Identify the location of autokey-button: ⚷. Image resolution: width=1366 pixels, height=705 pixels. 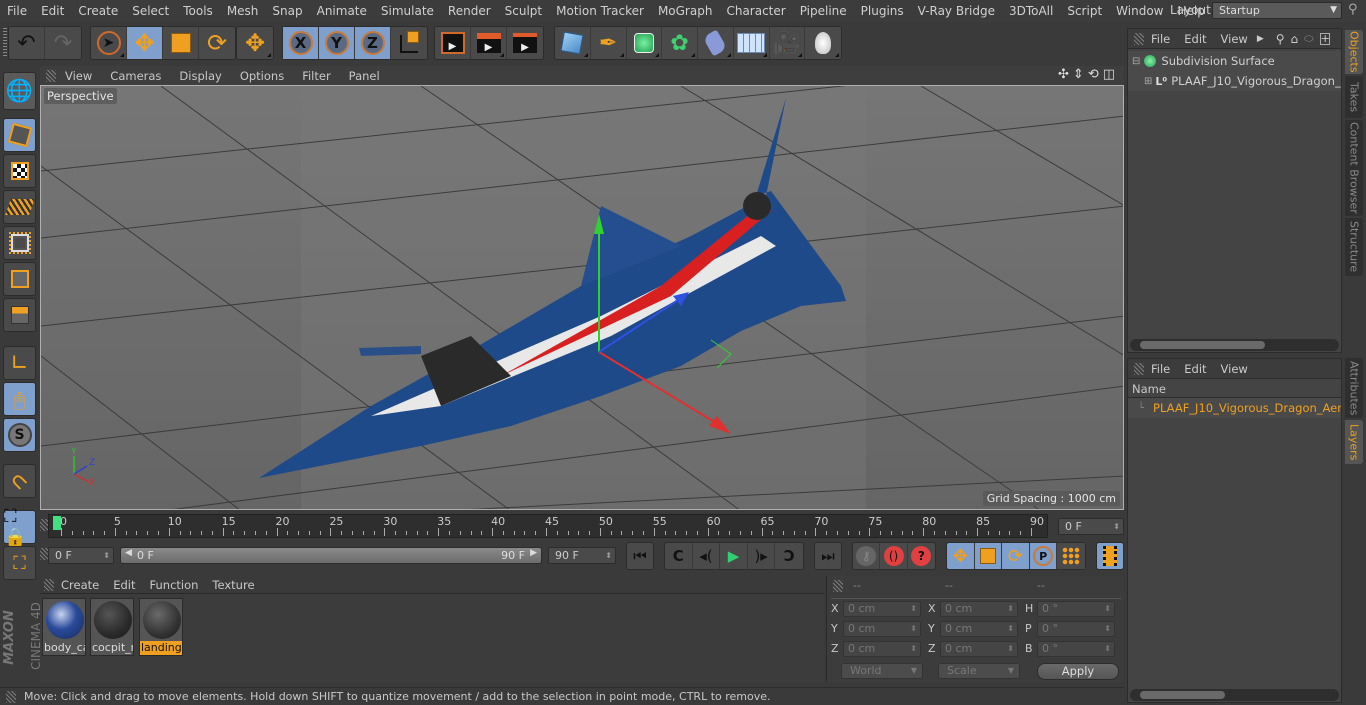
(867, 556).